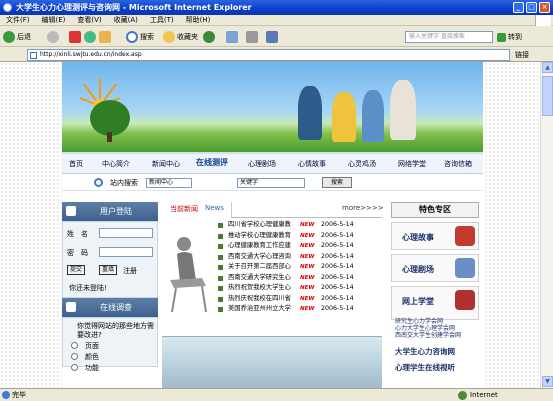  What do you see at coordinates (262, 257) in the screenshot?
I see `news-title: 西南交通大学心理咨询` at bounding box center [262, 257].